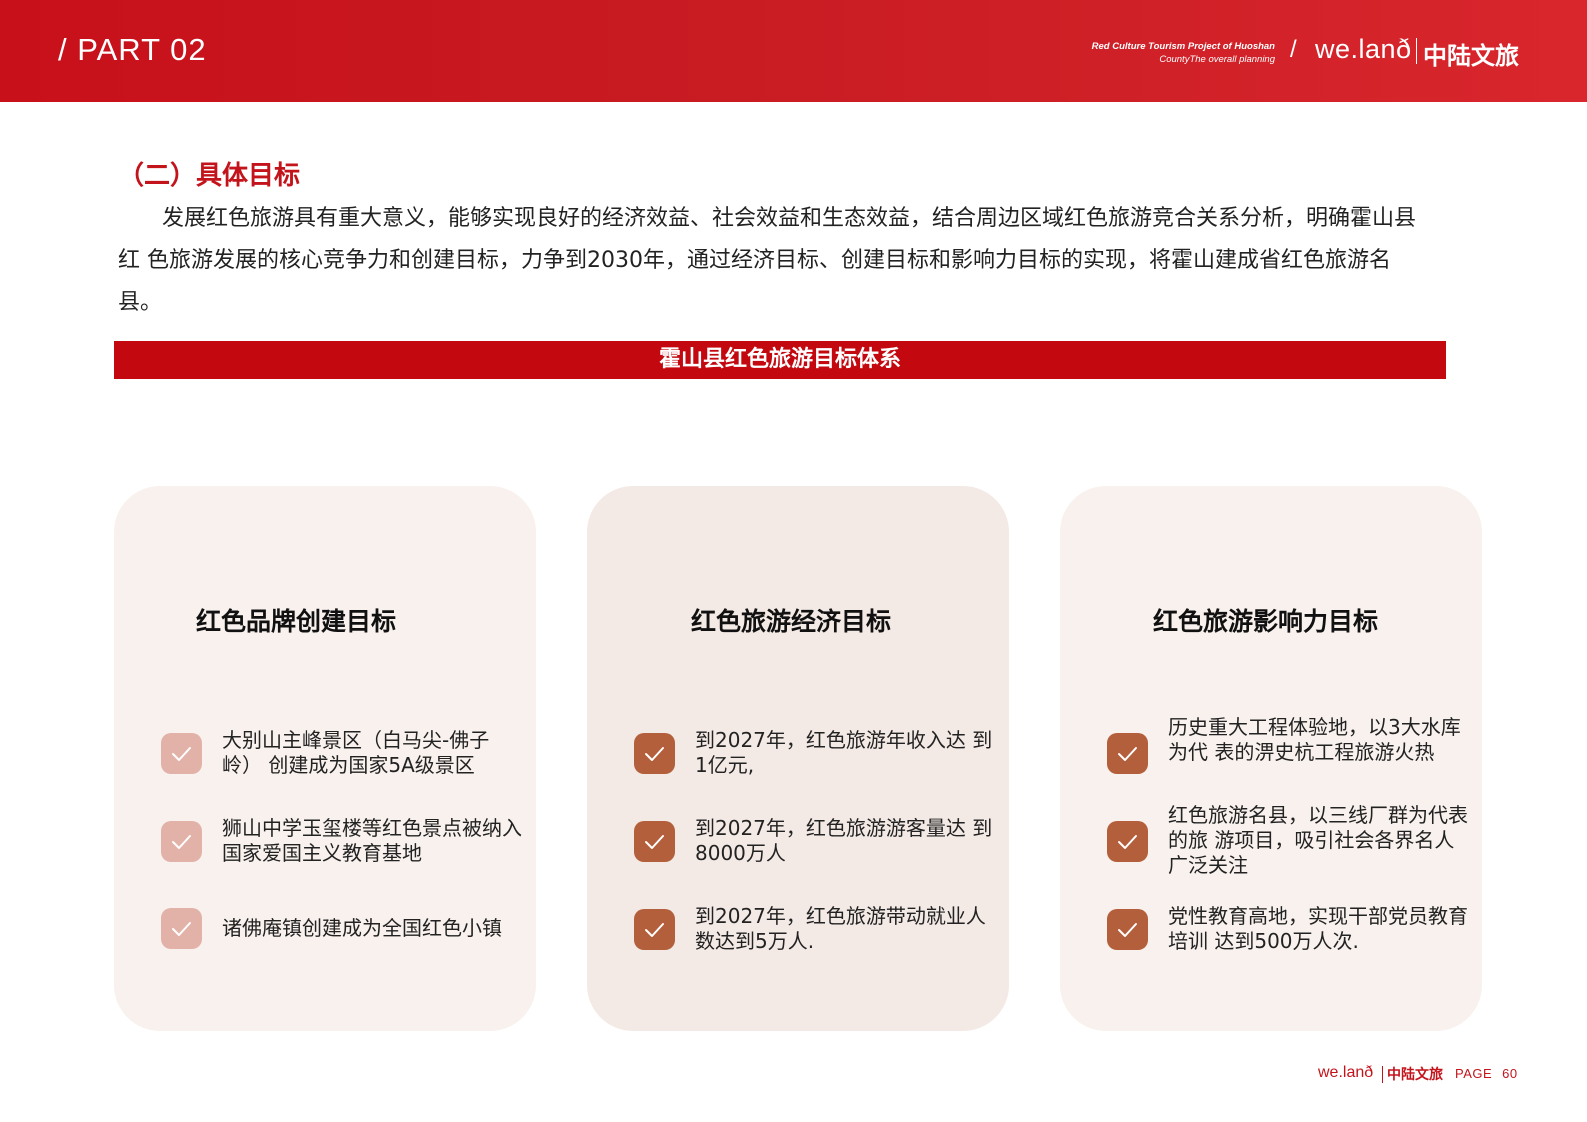 This screenshot has width=1587, height=1122. What do you see at coordinates (840, 928) in the screenshot?
I see `goal-text: 到2027年，红色旅游带动就业人数达到5万人.` at bounding box center [840, 928].